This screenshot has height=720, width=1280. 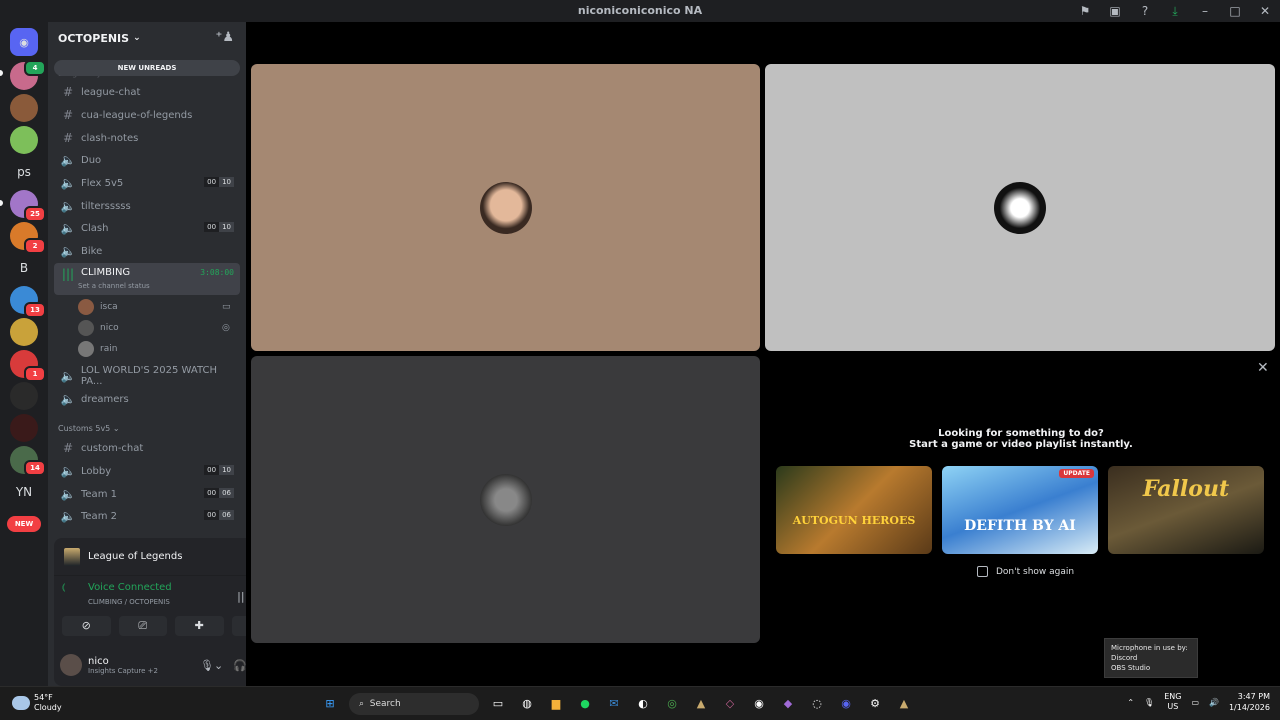 I want to click on server-ps: ps, so click(x=24, y=172).